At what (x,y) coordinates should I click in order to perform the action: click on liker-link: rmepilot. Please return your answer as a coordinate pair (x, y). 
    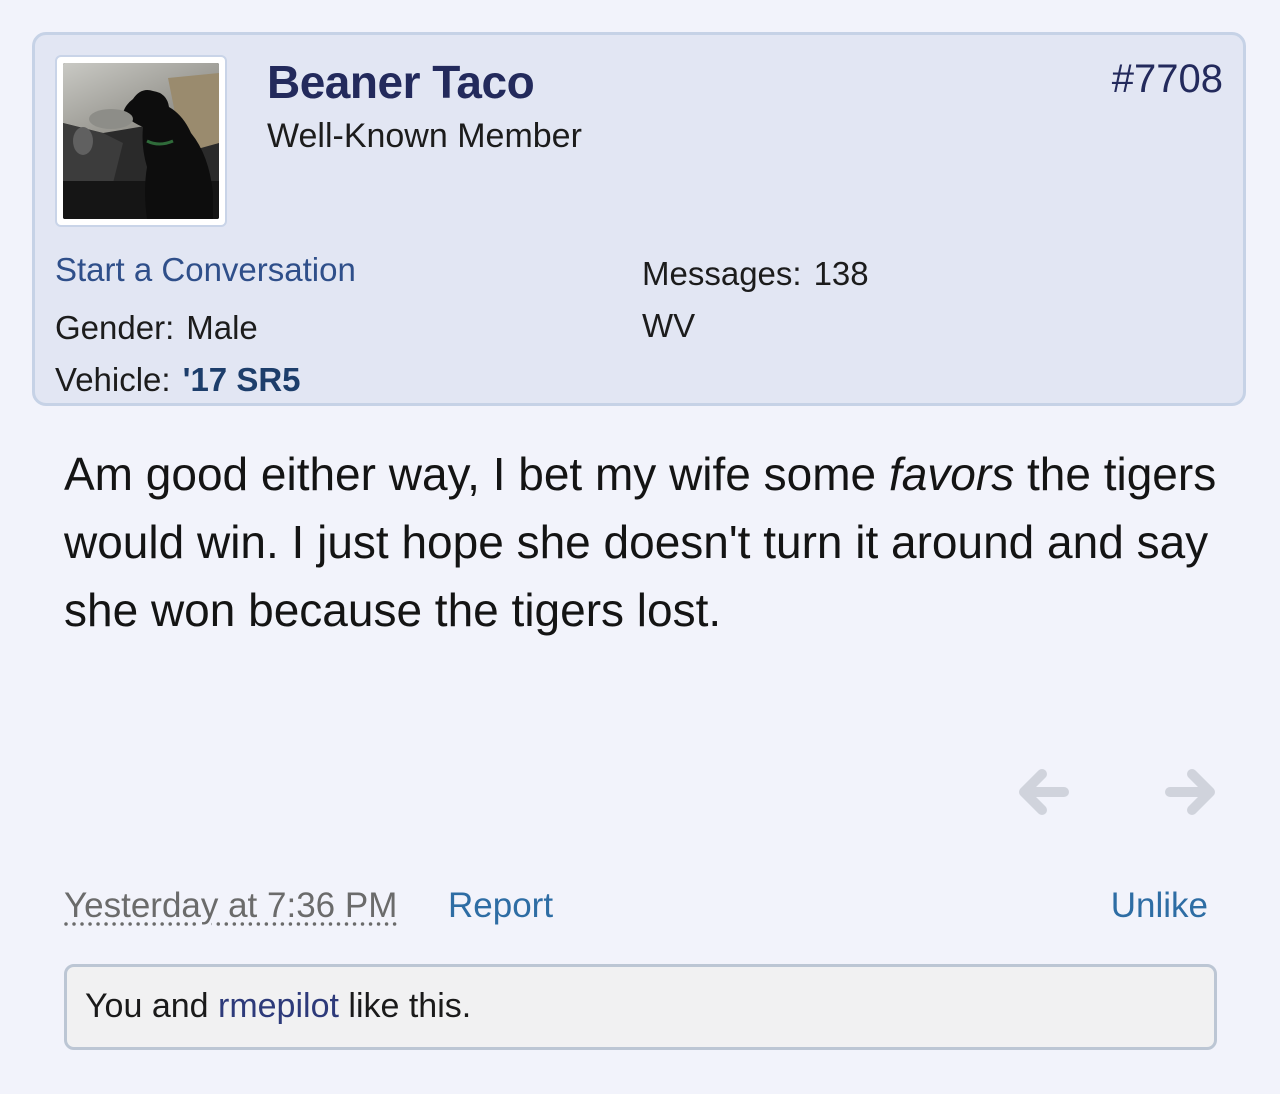
    Looking at the image, I should click on (278, 1006).